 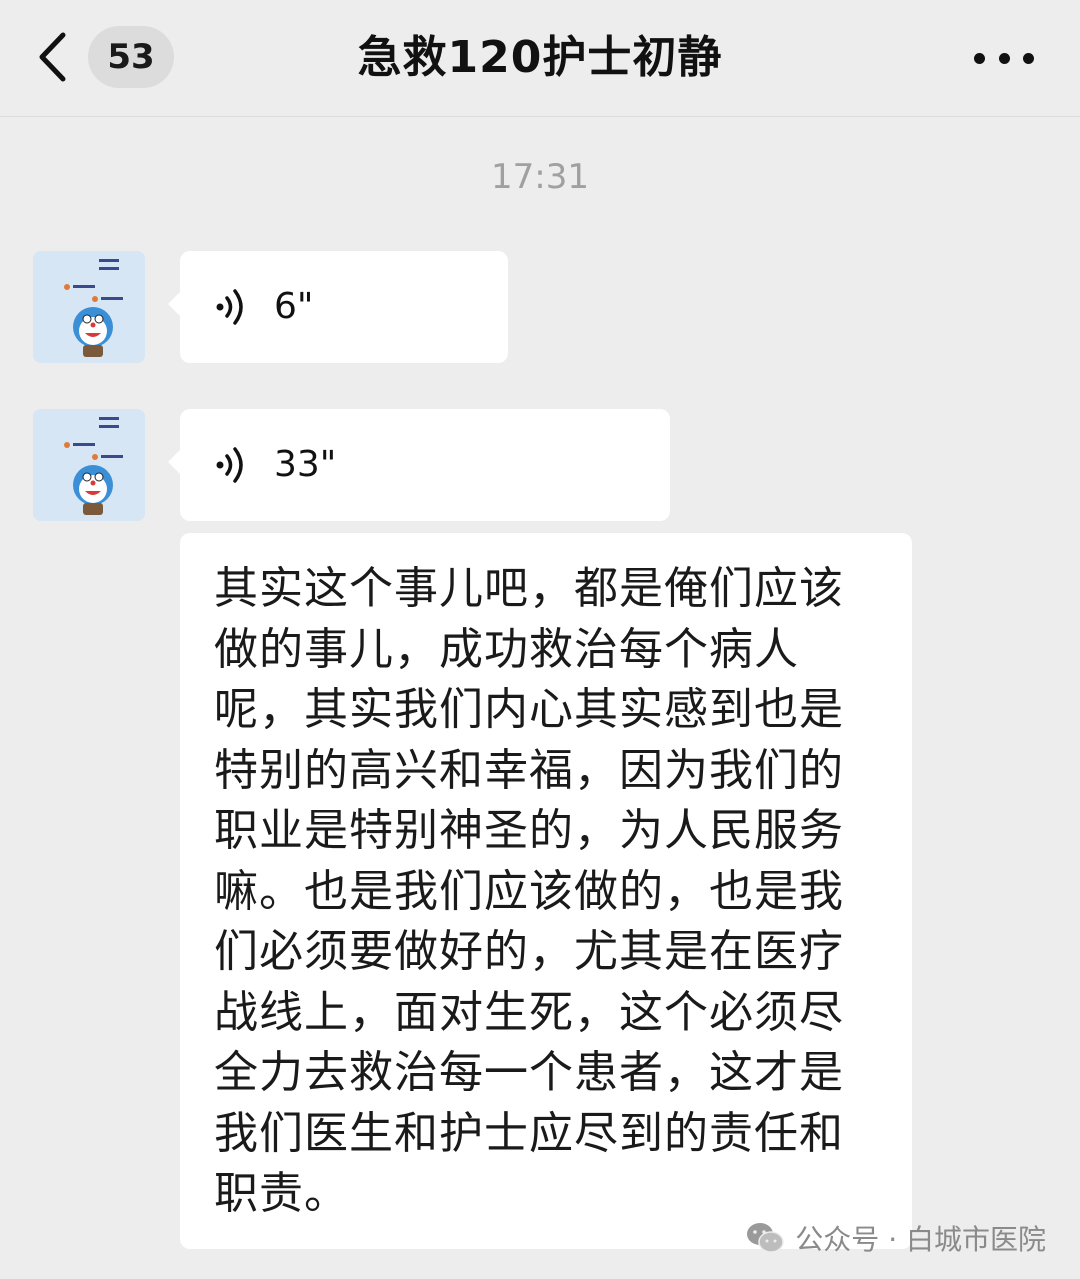 I want to click on chat-header: 53 急救120护士初静, so click(x=540, y=58).